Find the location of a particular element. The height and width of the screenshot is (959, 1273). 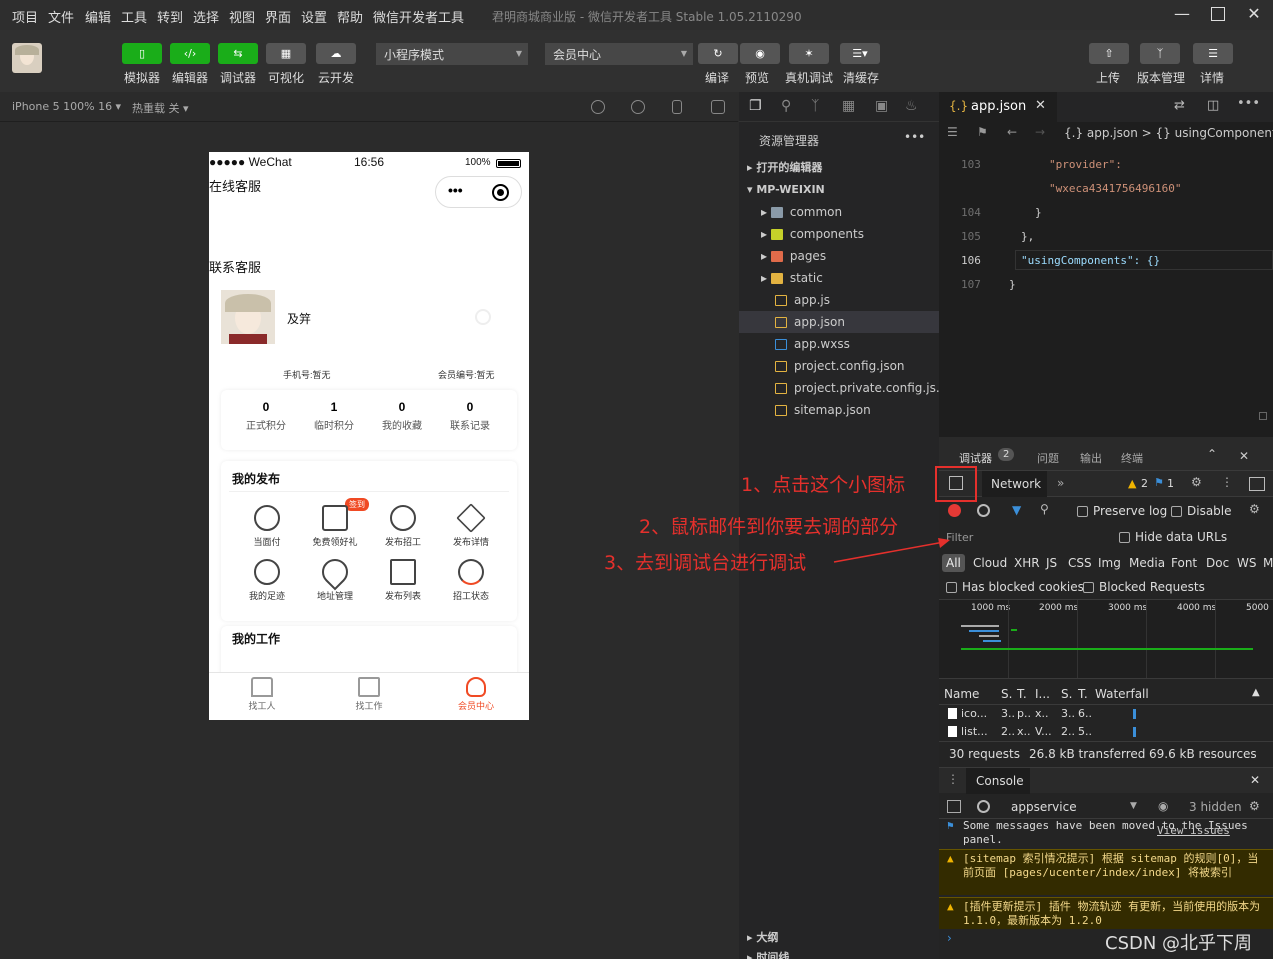

tab-terminal: 终端 is located at coordinates (1132, 458).